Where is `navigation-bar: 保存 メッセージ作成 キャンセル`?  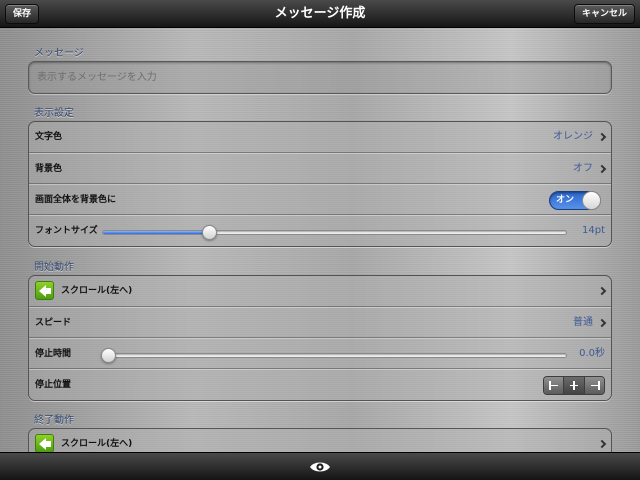 navigation-bar: 保存 メッセージ作成 キャンセル is located at coordinates (320, 14).